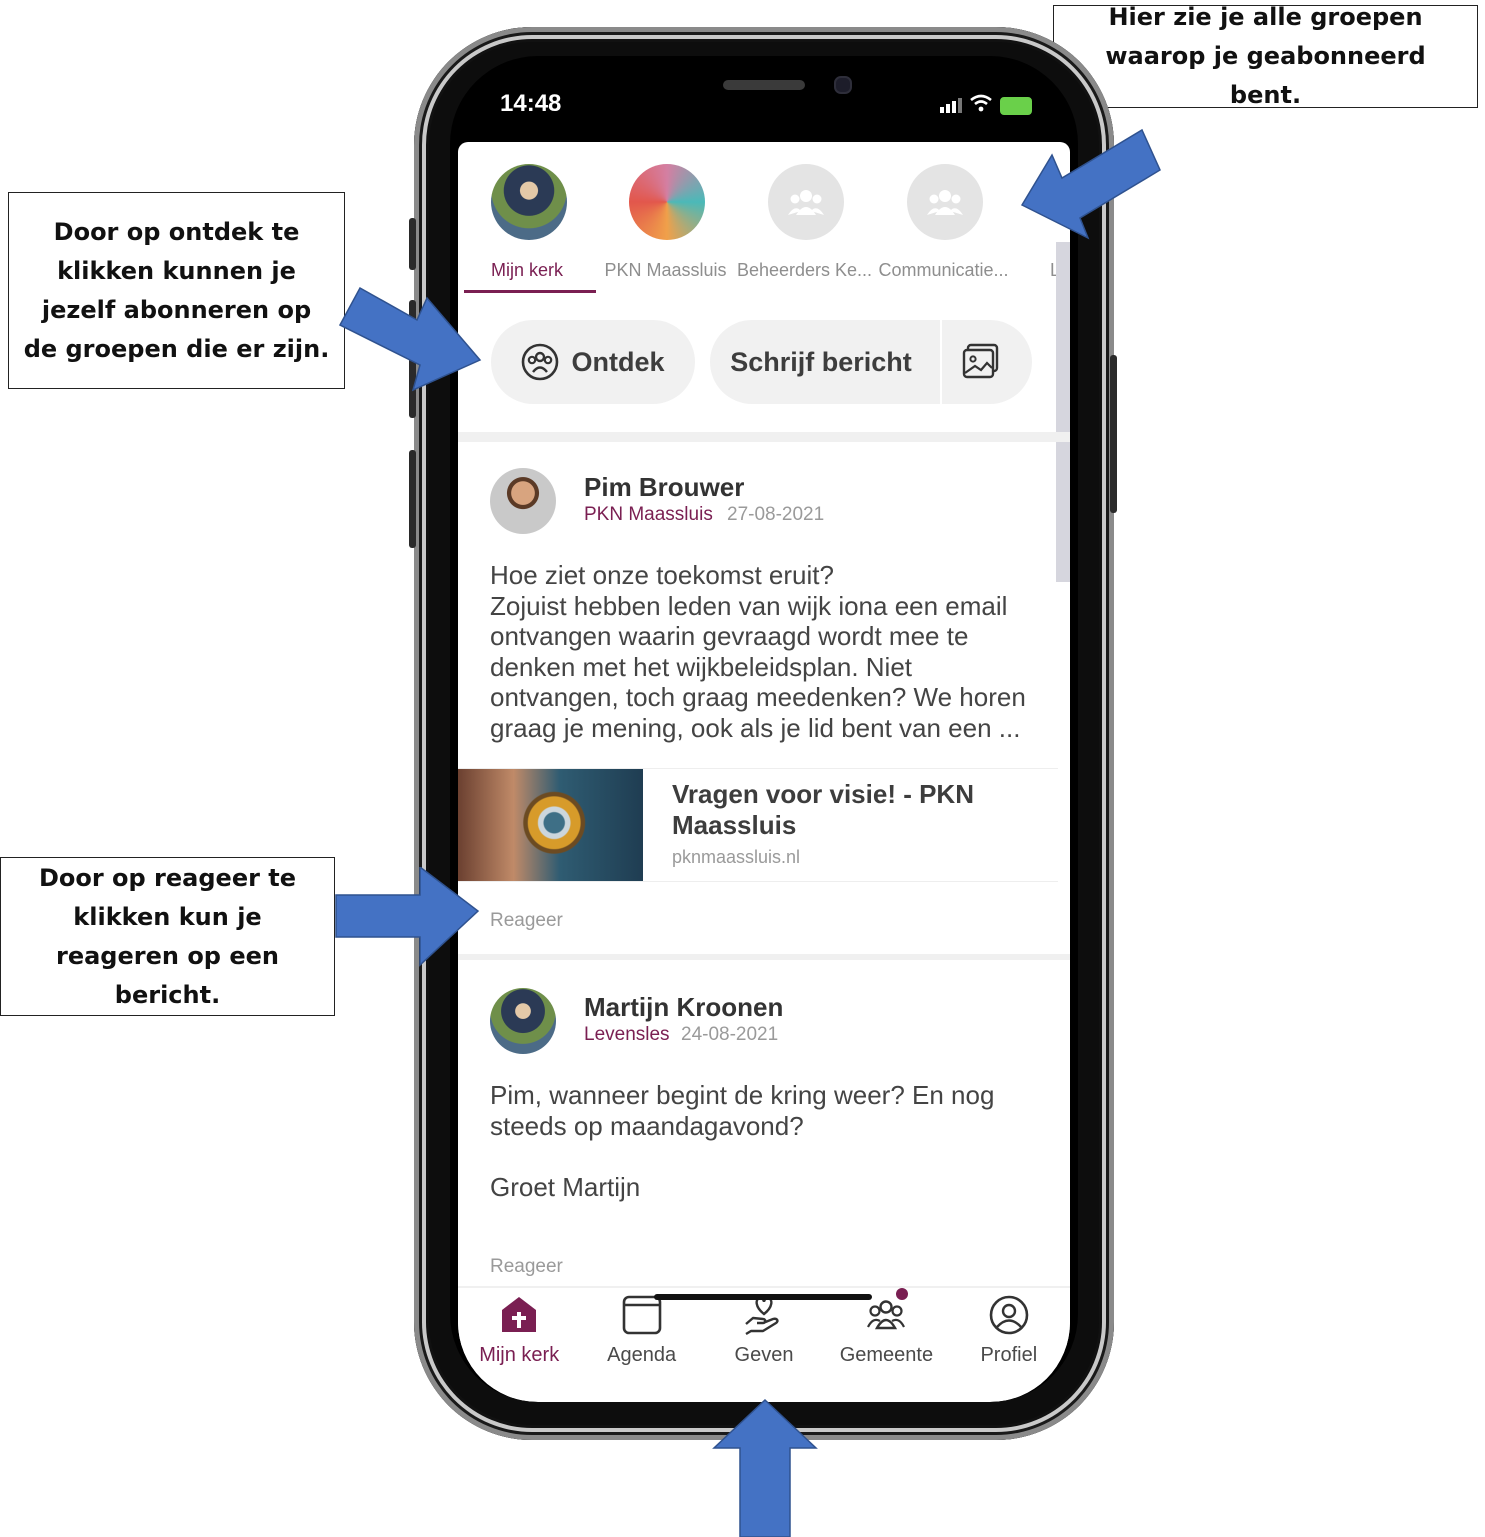  I want to click on home-indicator, so click(763, 1297).